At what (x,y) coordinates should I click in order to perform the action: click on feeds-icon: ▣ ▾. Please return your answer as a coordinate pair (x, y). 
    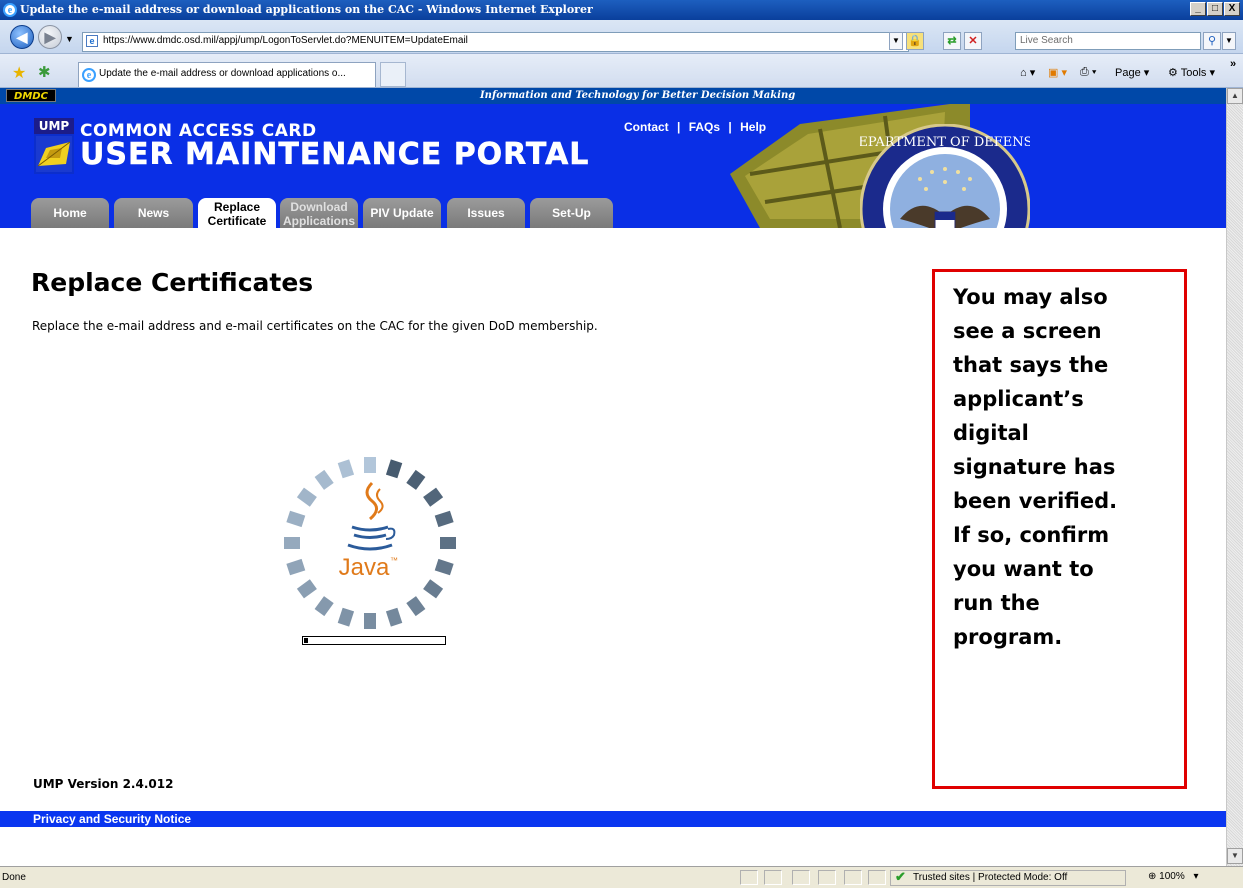
    Looking at the image, I should click on (1057, 72).